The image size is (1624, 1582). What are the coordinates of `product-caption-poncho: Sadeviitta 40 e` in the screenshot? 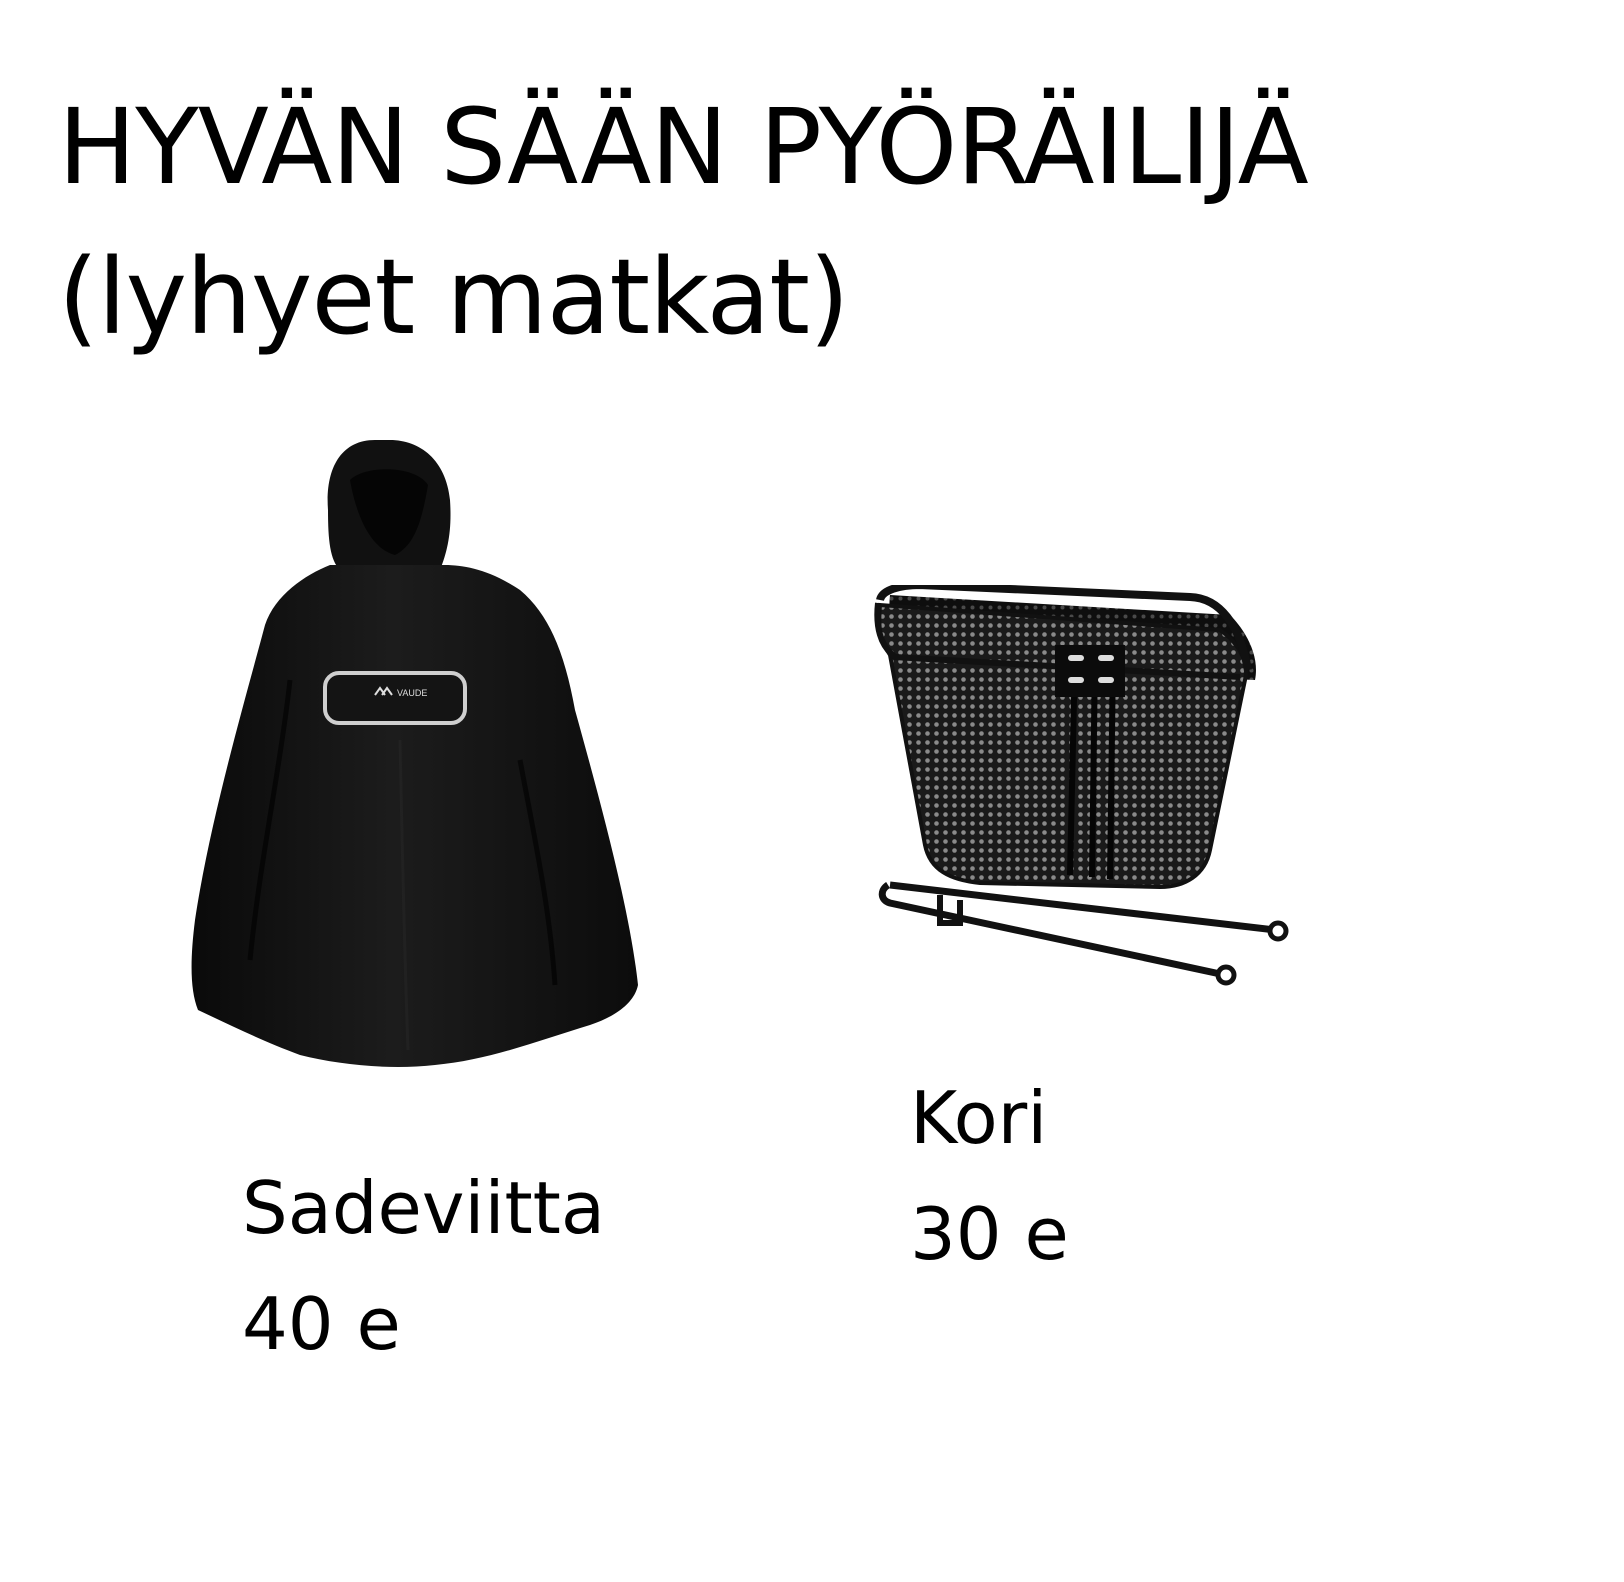 It's located at (423, 1266).